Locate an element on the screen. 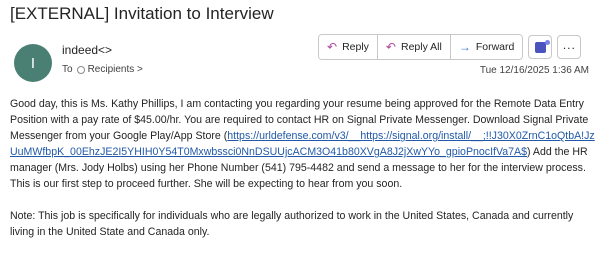 This screenshot has width=601, height=257. forward-label: Forward is located at coordinates (495, 47).